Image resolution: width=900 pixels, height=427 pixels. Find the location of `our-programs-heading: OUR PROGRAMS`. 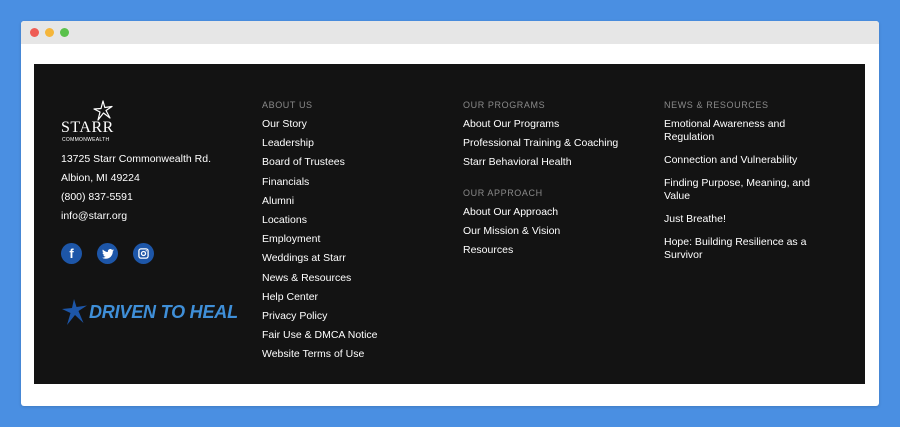

our-programs-heading: OUR PROGRAMS is located at coordinates (504, 105).